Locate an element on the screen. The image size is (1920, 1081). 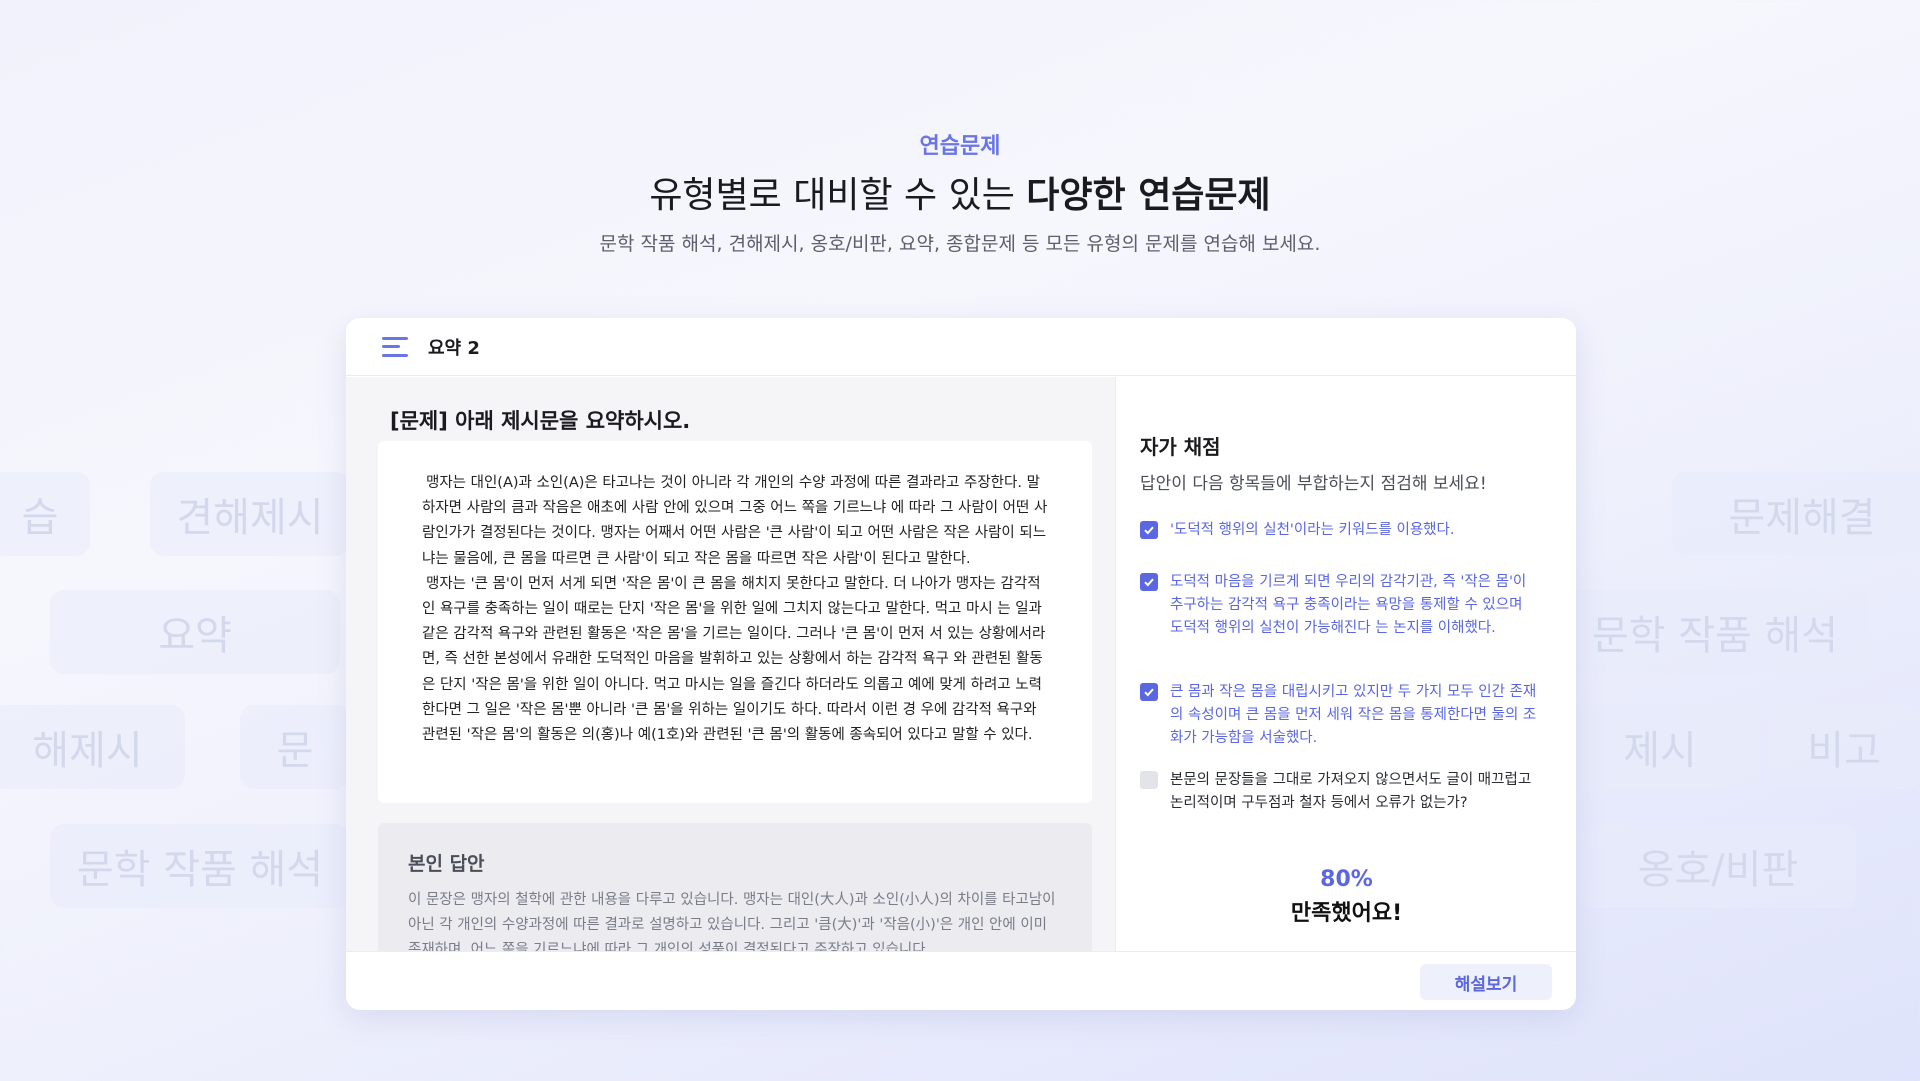
view-explanation-button: 해설보기 is located at coordinates (1486, 982).